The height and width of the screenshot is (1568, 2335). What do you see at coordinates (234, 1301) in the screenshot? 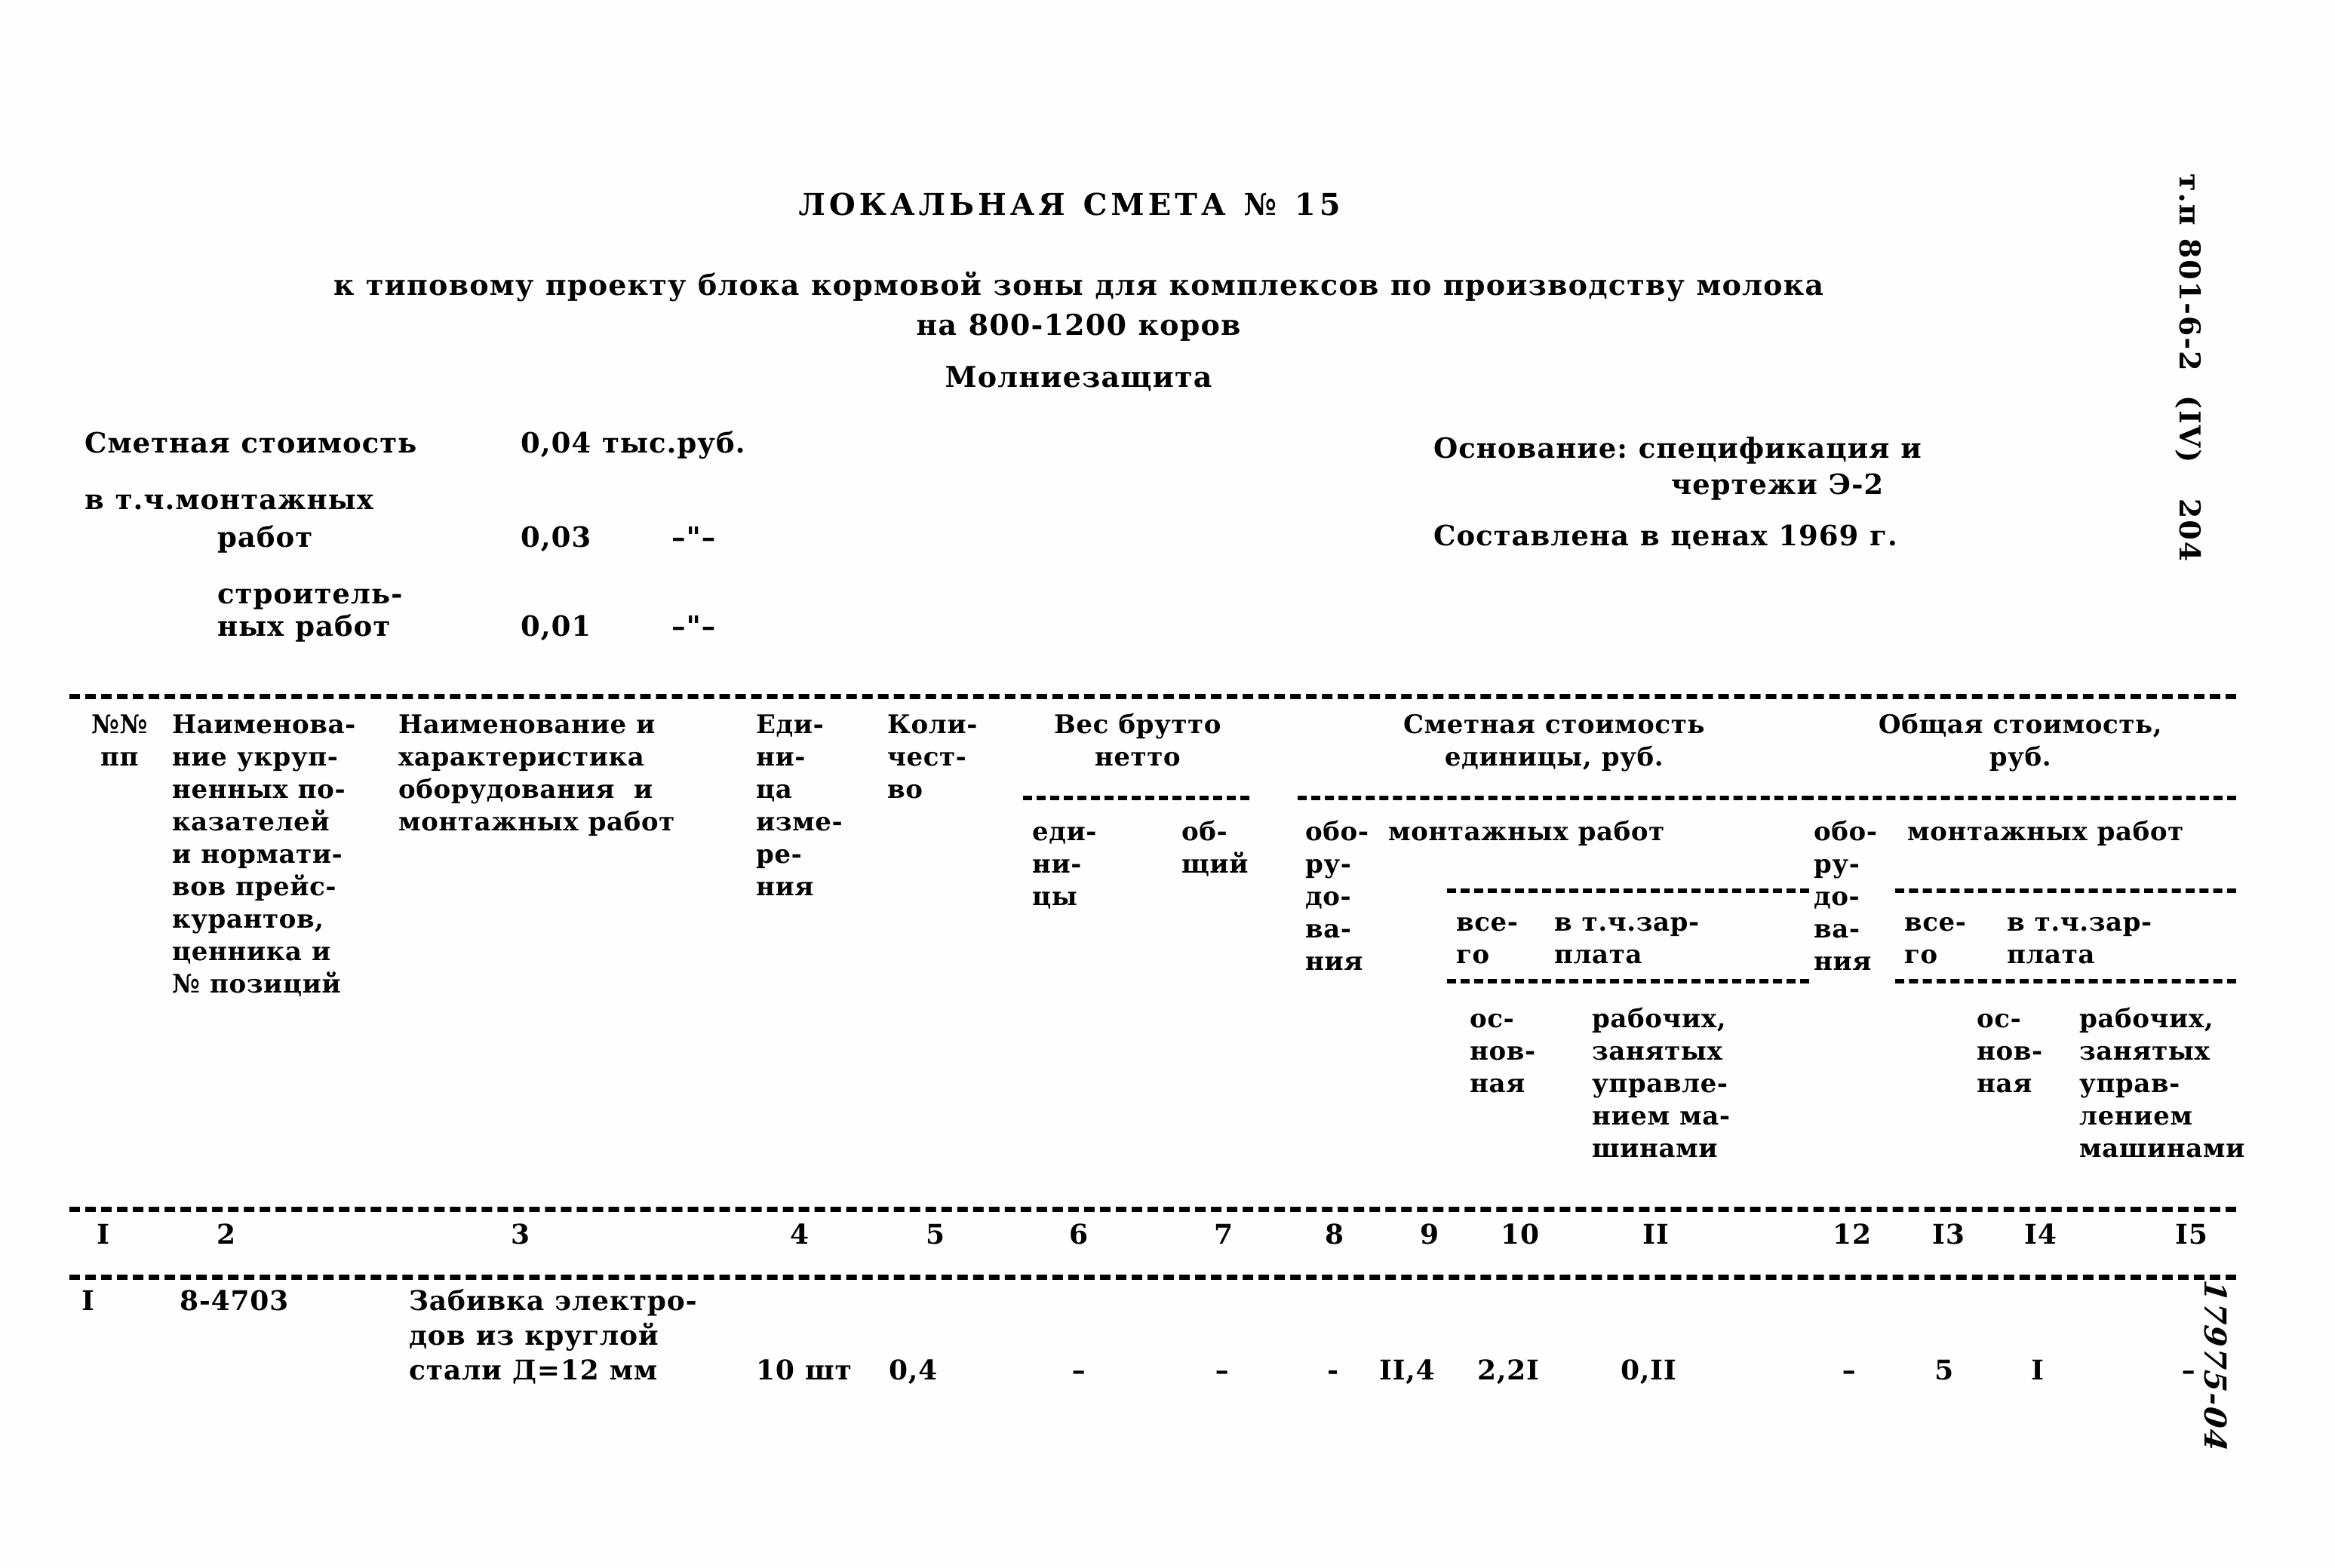
I see `table-row-cell-col-2: 8-4703` at bounding box center [234, 1301].